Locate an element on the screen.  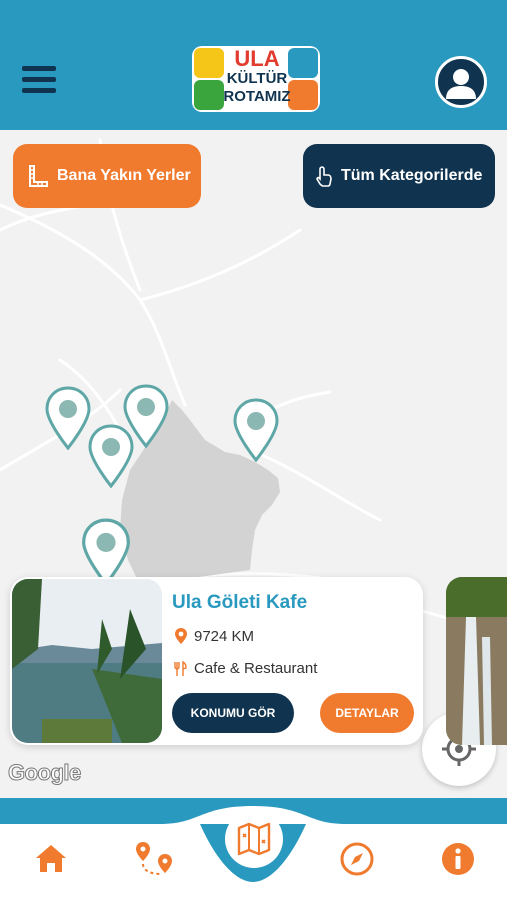
map-center-button is located at coordinates (254, 839).